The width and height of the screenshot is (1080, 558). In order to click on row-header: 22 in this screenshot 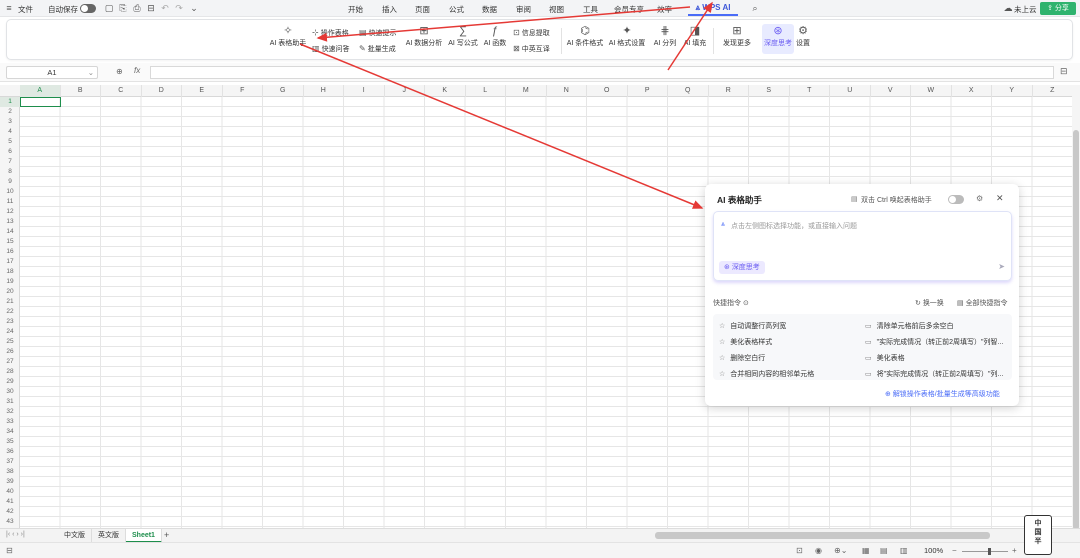, I will do `click(10, 312)`.